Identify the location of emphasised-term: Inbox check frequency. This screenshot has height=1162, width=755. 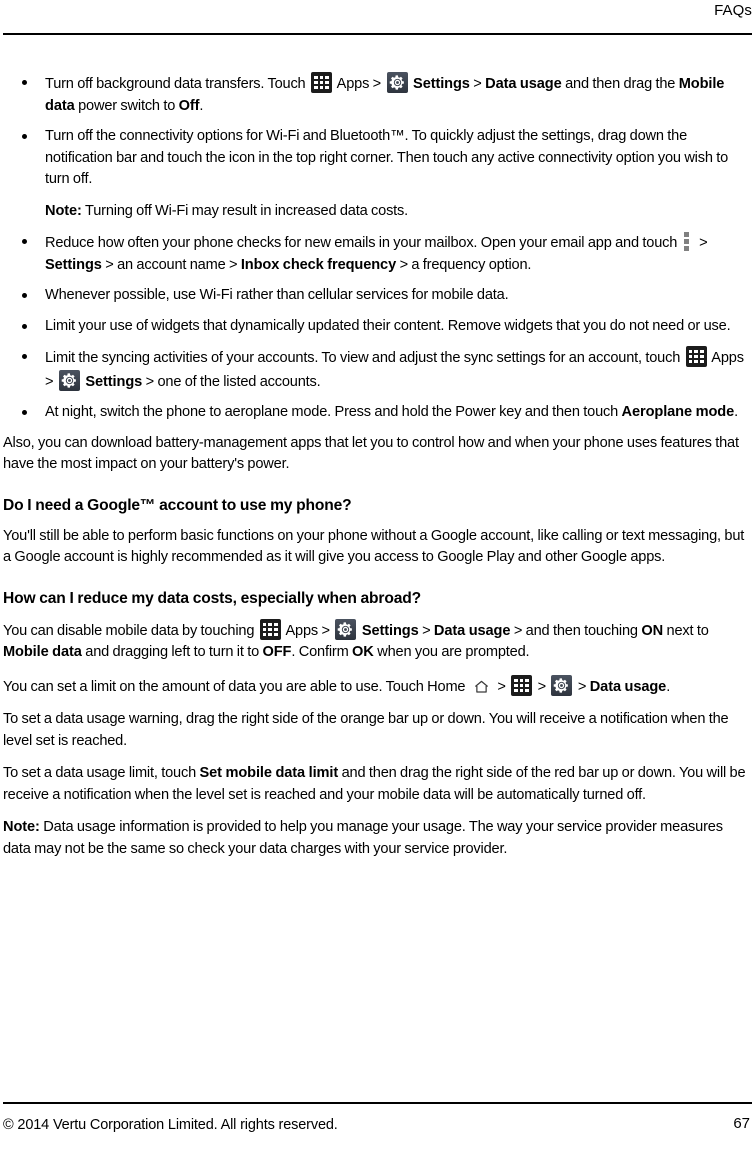
(318, 264).